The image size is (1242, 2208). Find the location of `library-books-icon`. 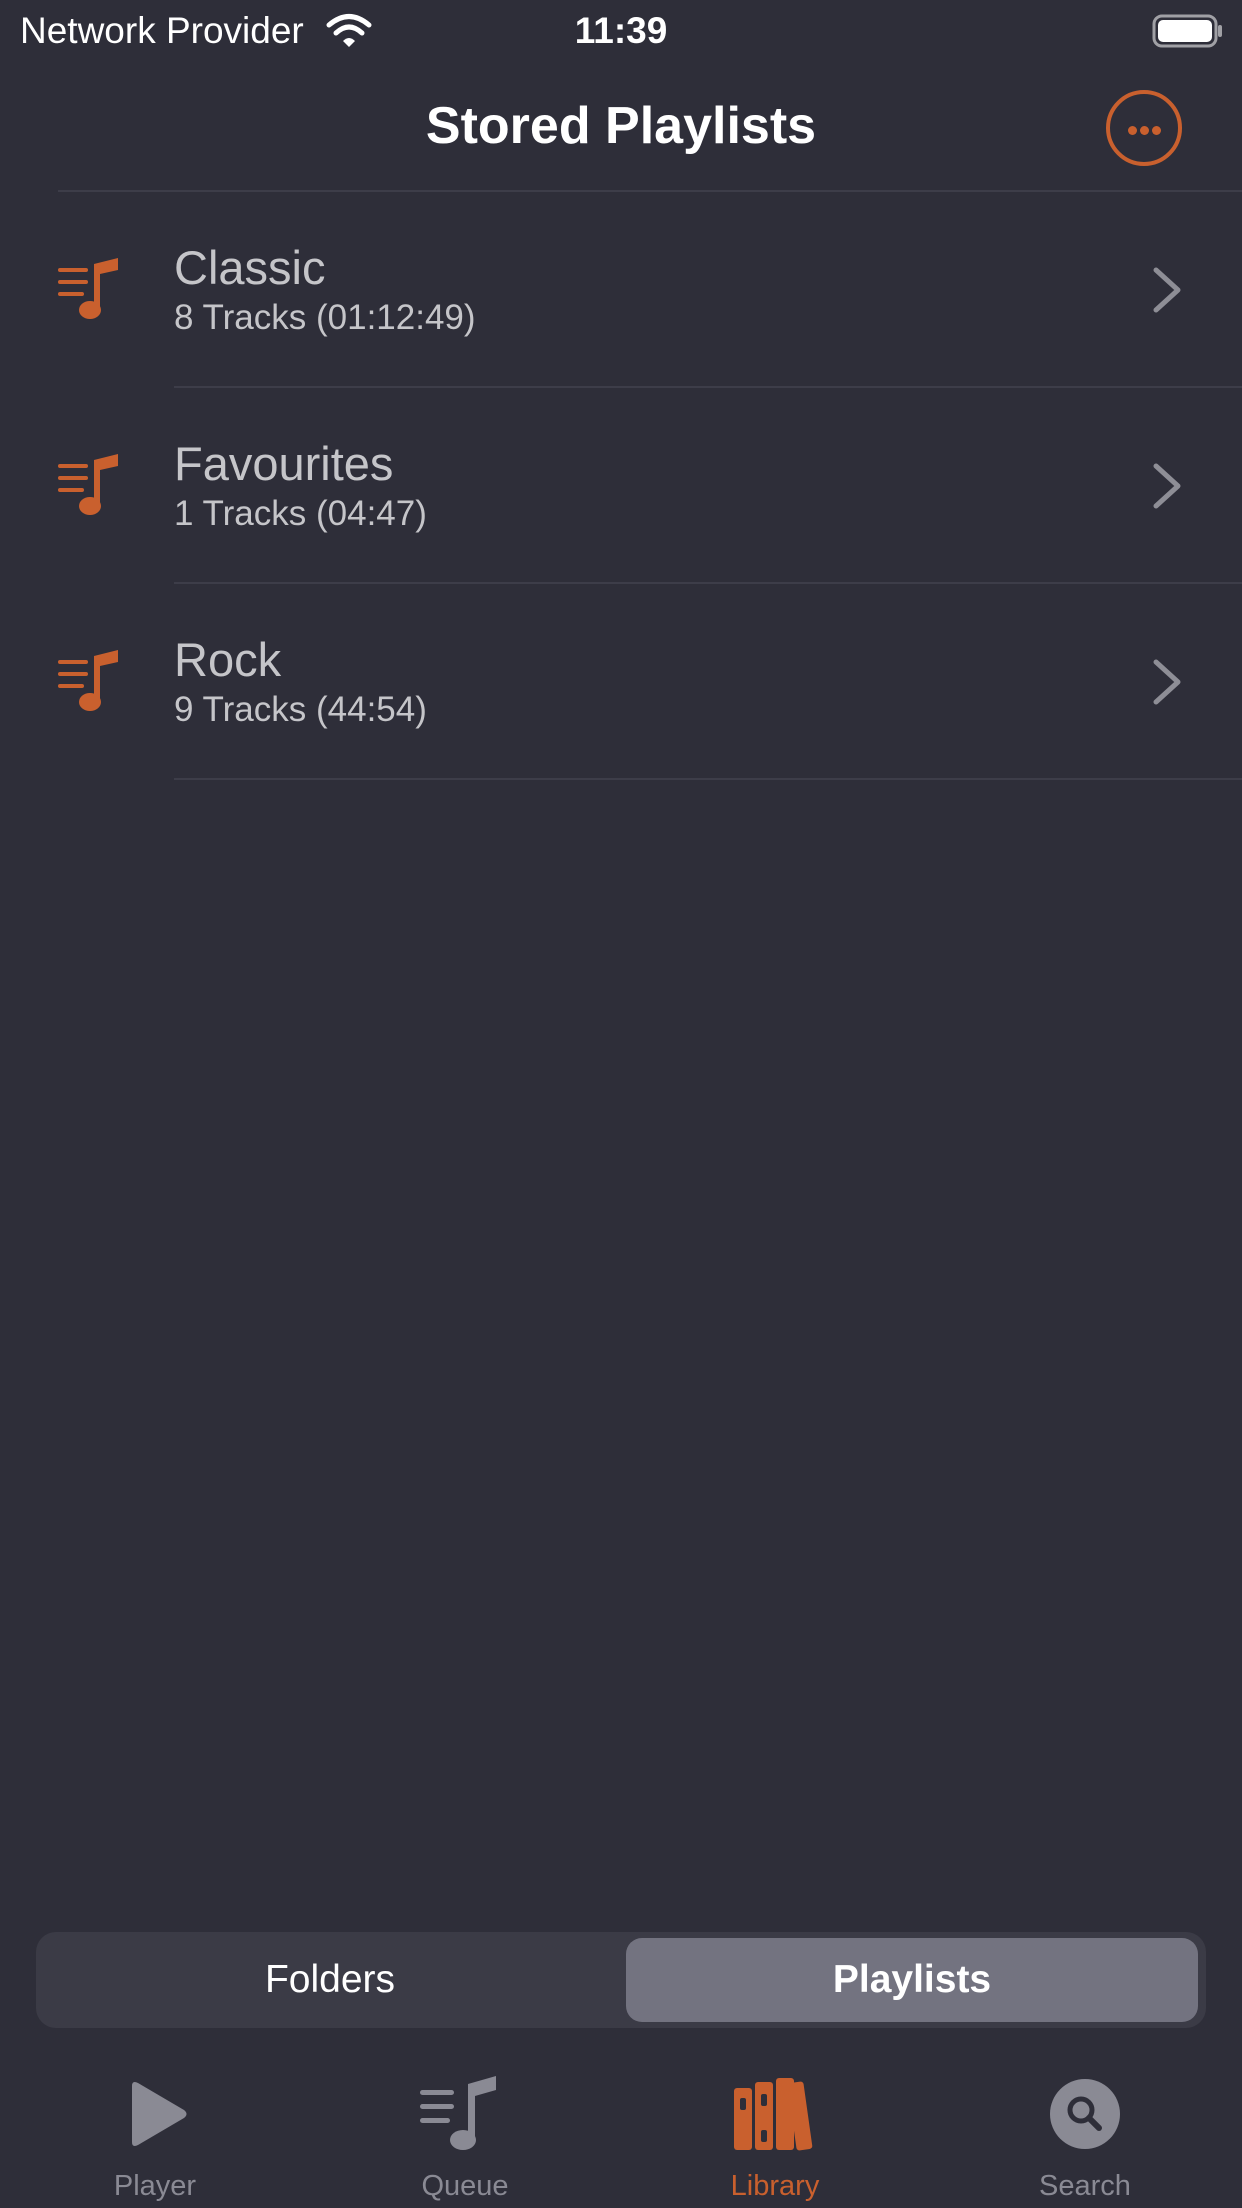

library-books-icon is located at coordinates (773, 2114).